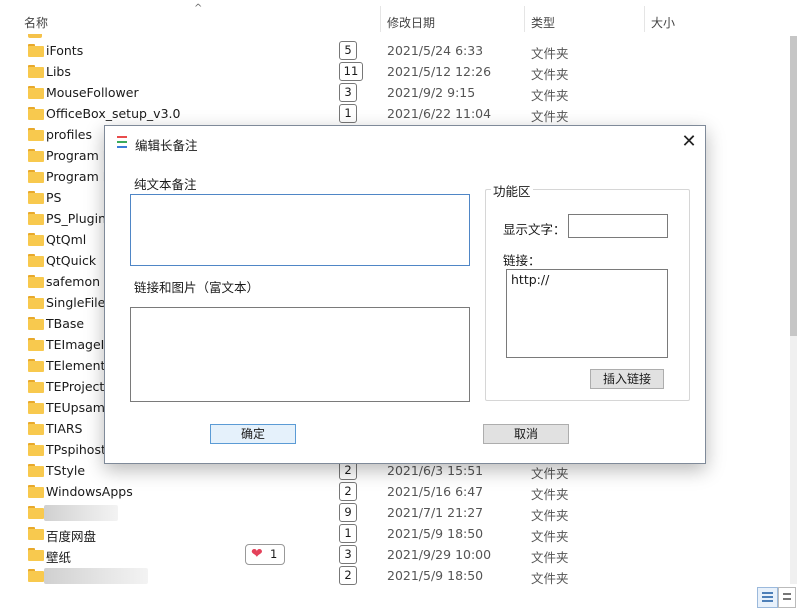  What do you see at coordinates (113, 113) in the screenshot?
I see `file-name: OfficeBox_setup_v3.0` at bounding box center [113, 113].